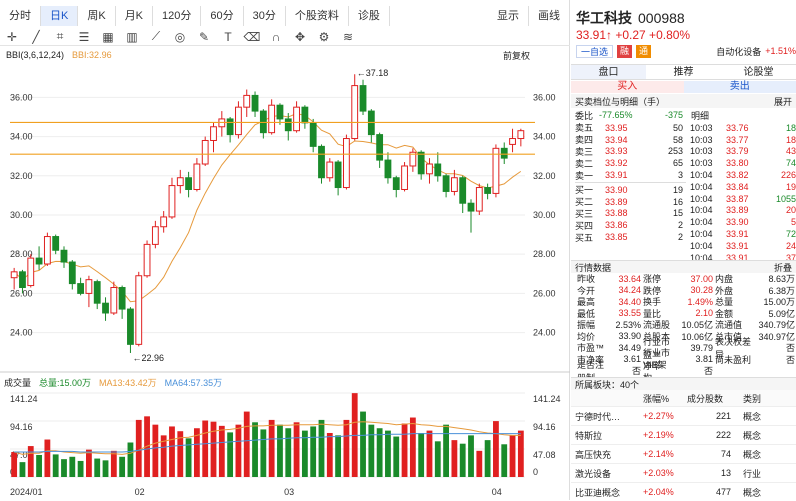  I want to click on sector-row: 宁德时代…+2.27%221概念, so click(683, 415).